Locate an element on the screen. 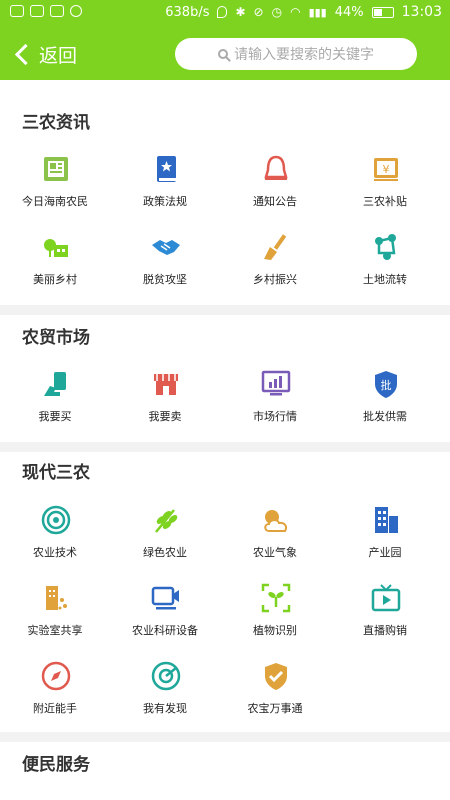  item-label: 乡村振兴 is located at coordinates (275, 279).